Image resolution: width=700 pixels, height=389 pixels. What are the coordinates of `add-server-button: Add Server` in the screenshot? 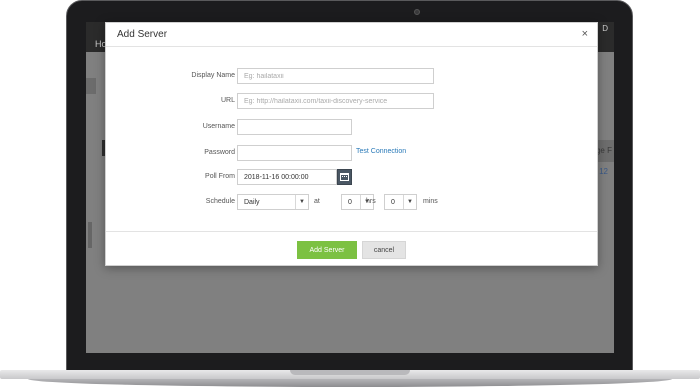 It's located at (327, 250).